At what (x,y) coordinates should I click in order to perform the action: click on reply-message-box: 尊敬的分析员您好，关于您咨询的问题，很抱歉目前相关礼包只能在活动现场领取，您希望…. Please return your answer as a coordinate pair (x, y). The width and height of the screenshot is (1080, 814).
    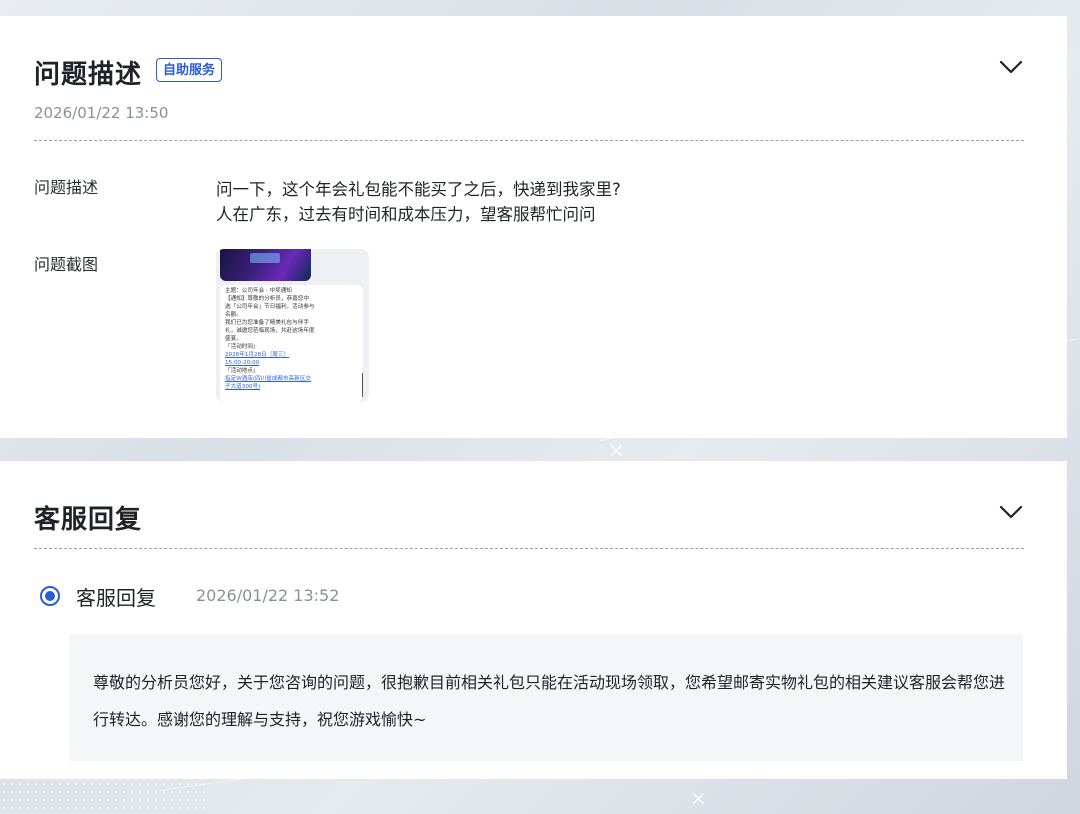
    Looking at the image, I should click on (546, 697).